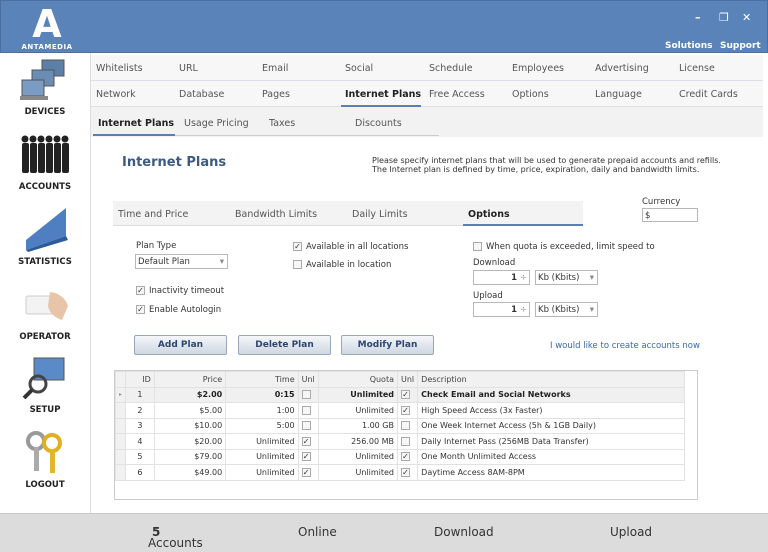 This screenshot has height=552, width=768. I want to click on column-header: ID, so click(140, 379).